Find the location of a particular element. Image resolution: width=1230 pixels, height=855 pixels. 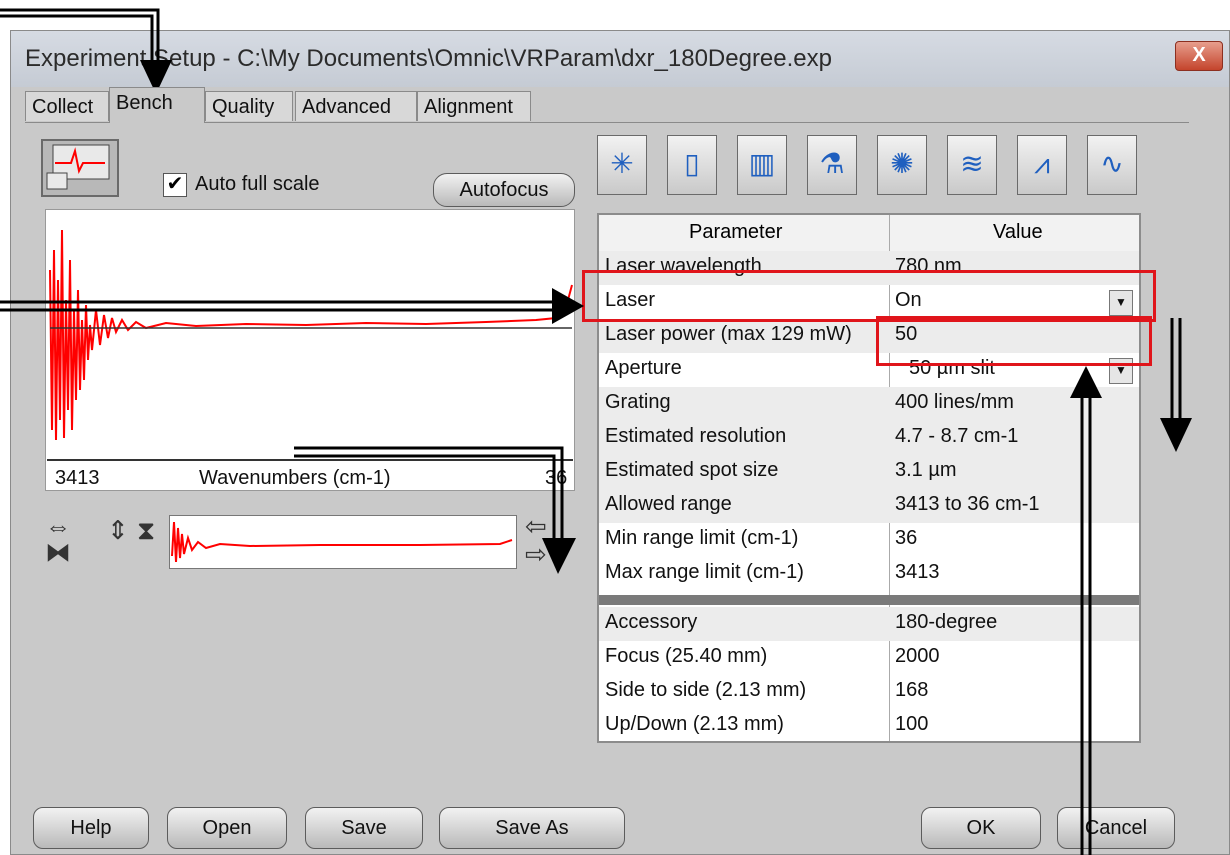

arrowhead-up is located at coordinates (1086, 382).